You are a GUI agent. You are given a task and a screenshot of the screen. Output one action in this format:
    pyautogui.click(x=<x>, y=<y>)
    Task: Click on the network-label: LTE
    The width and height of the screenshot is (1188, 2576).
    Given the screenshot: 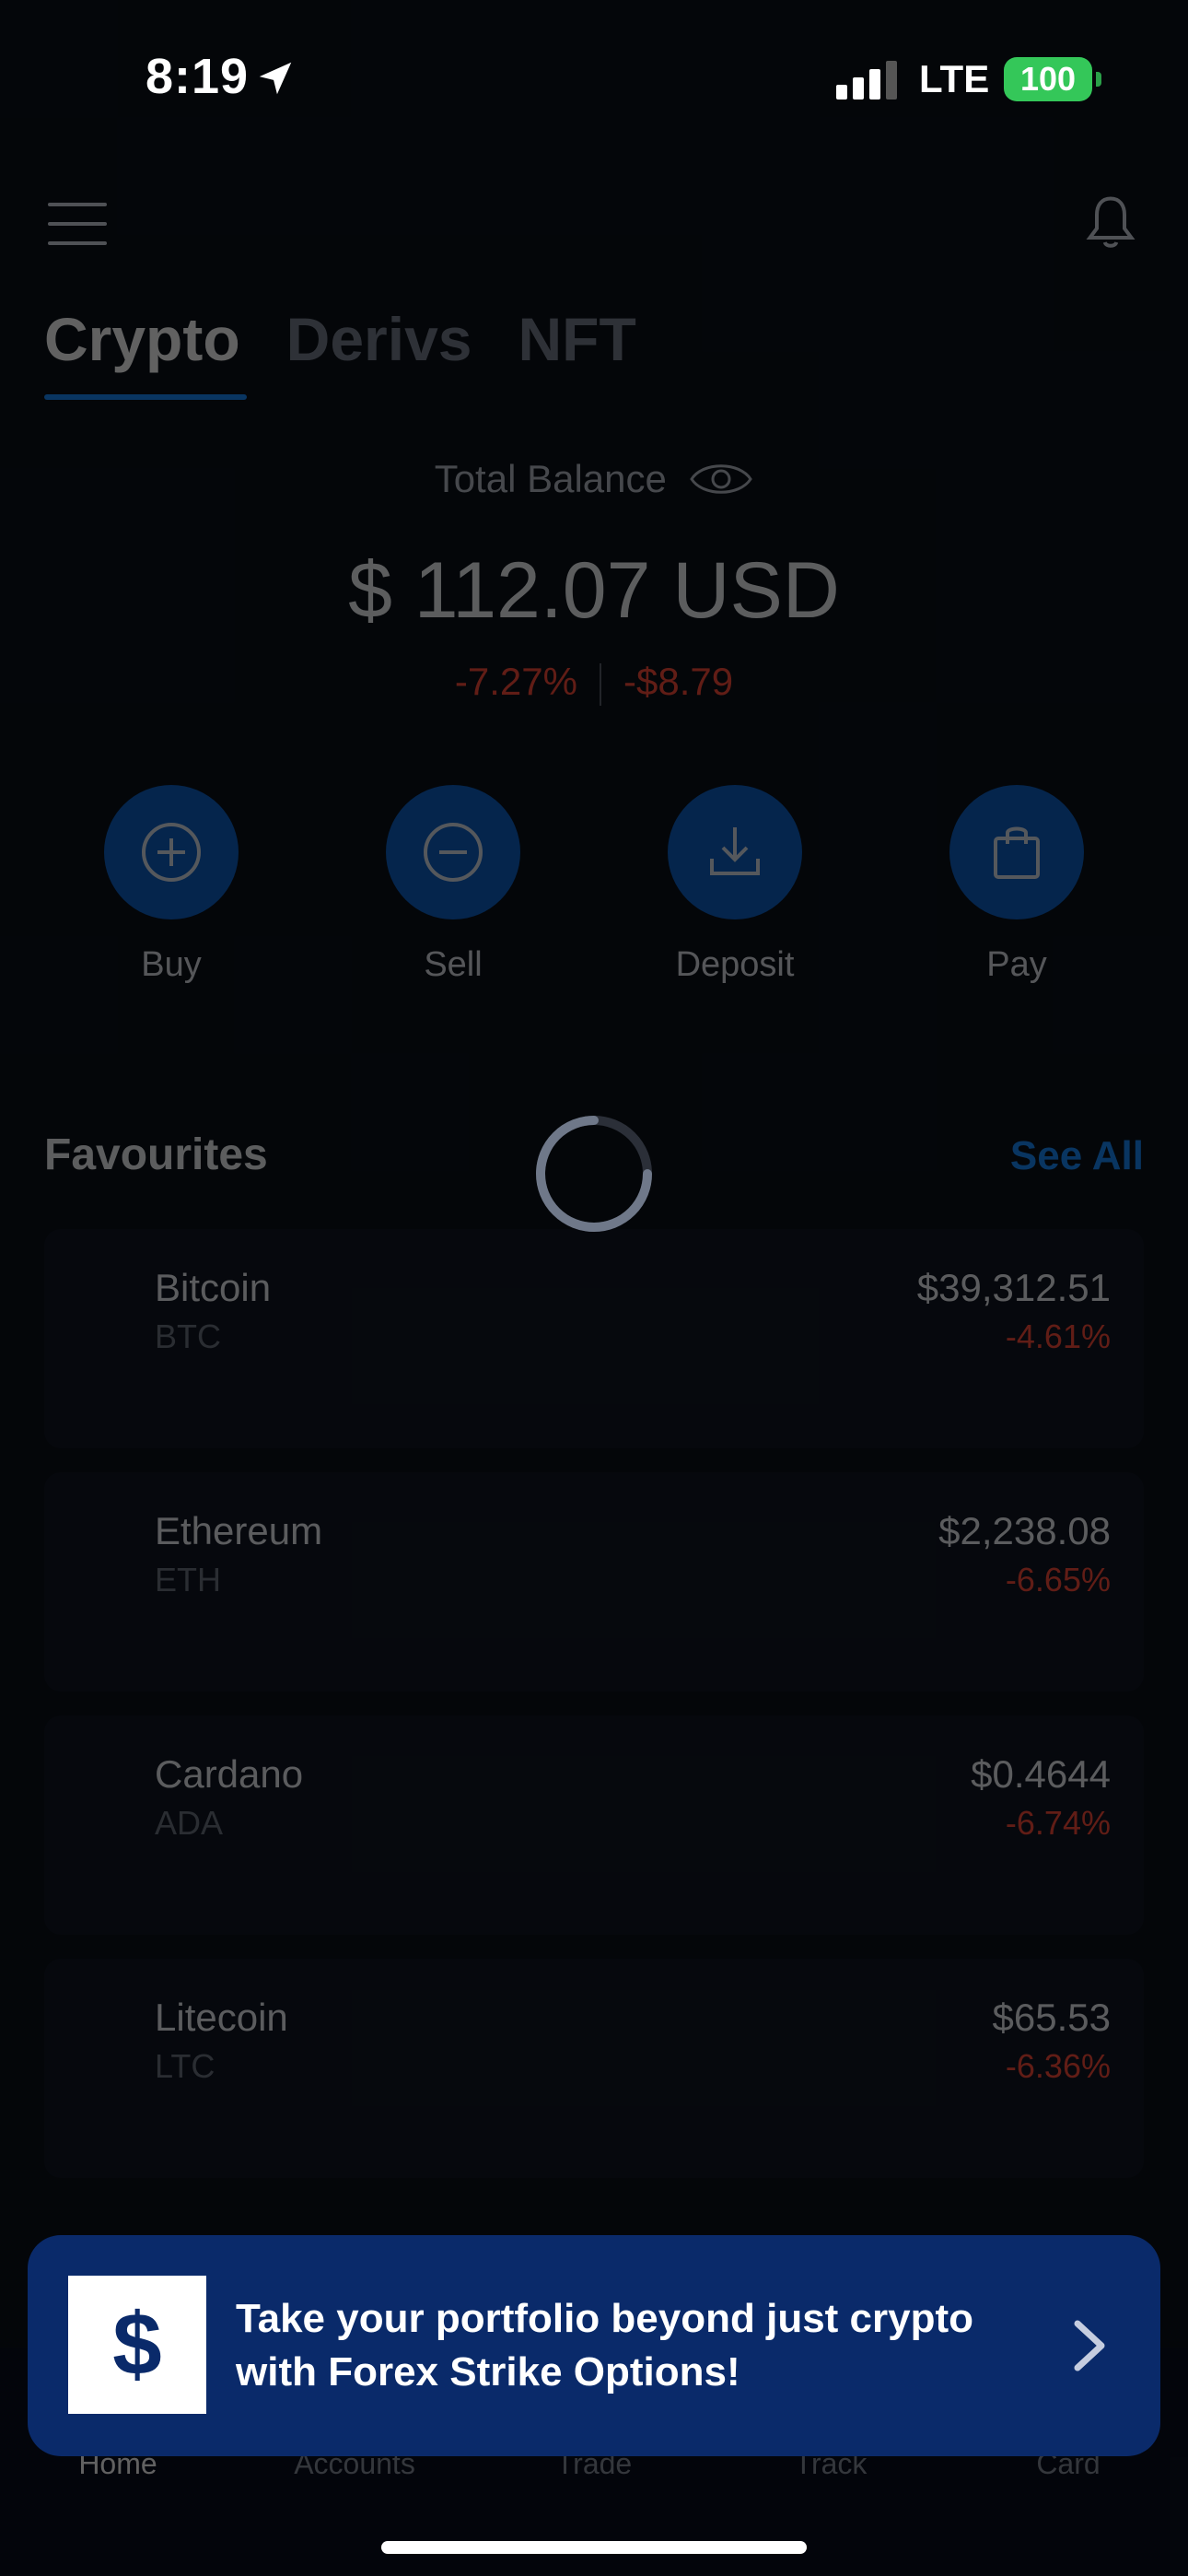 What is the action you would take?
    pyautogui.click(x=954, y=78)
    